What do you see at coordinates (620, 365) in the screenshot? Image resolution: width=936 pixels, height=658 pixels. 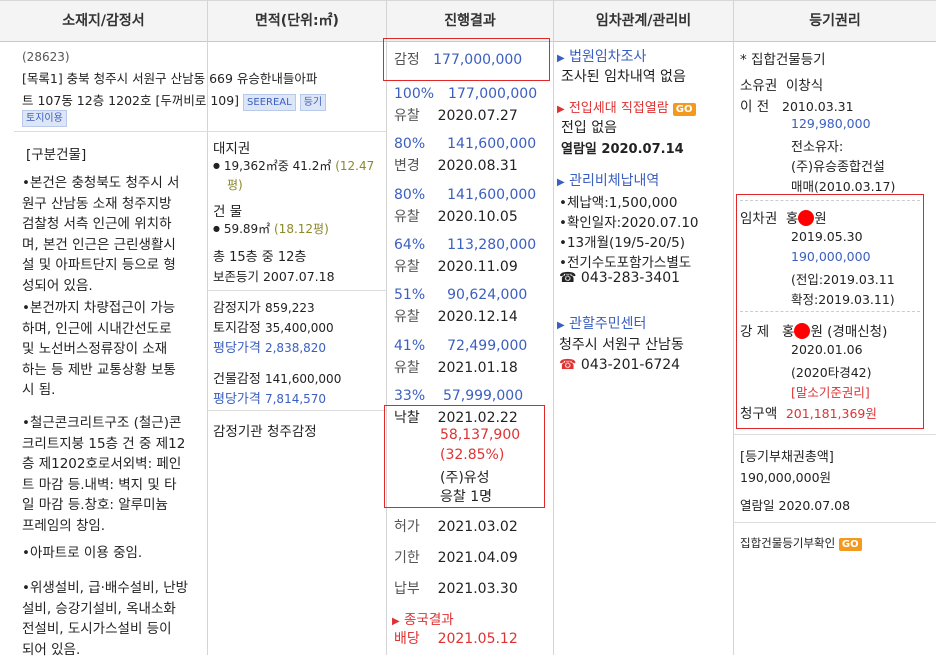 I see `community-center-phone: ☎ 043-201-6724` at bounding box center [620, 365].